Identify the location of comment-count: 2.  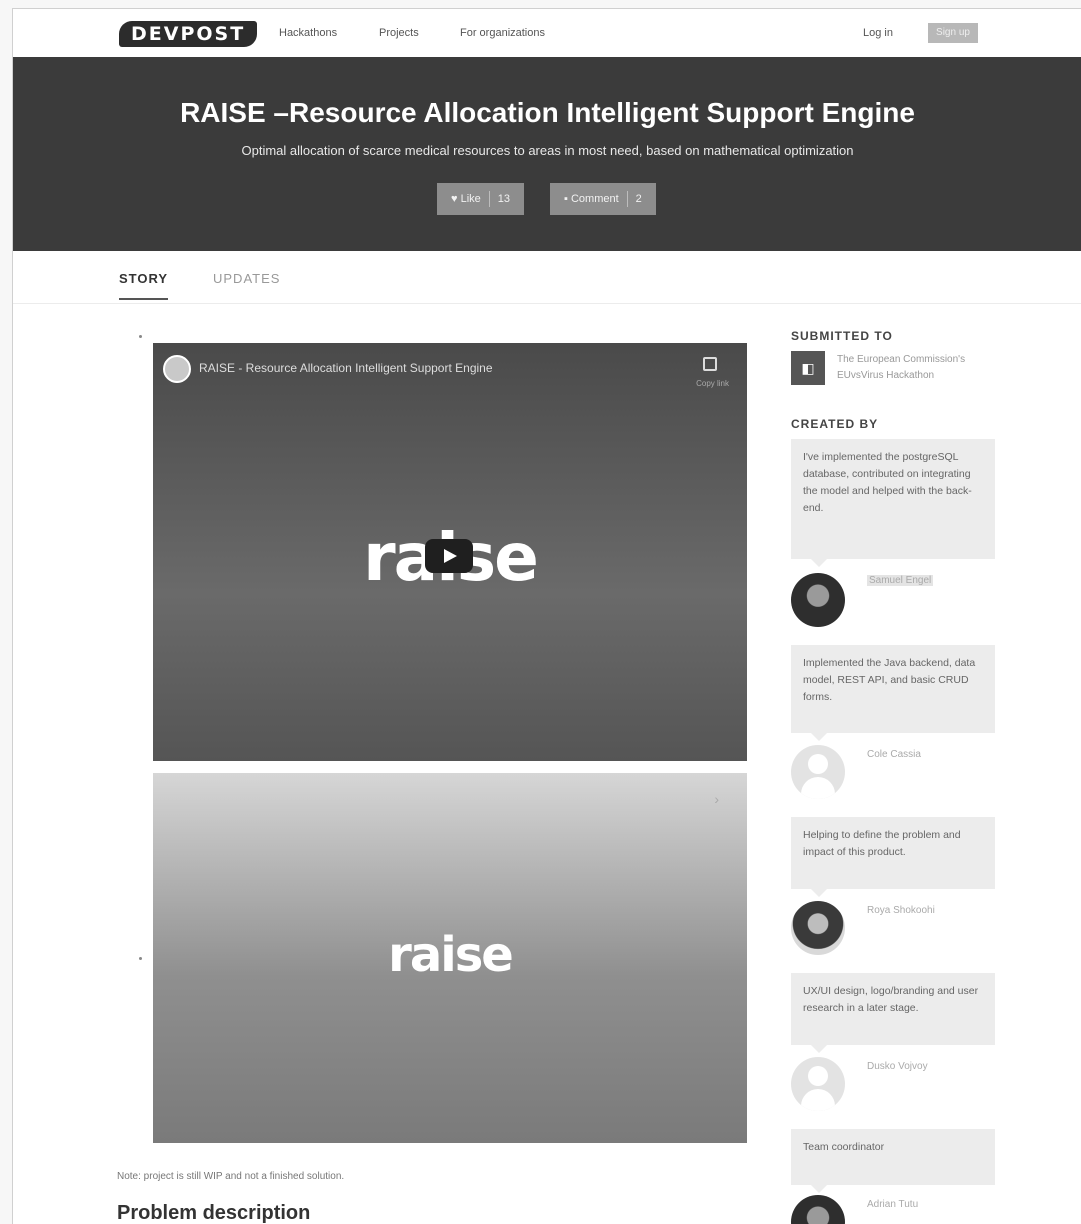
(638, 199).